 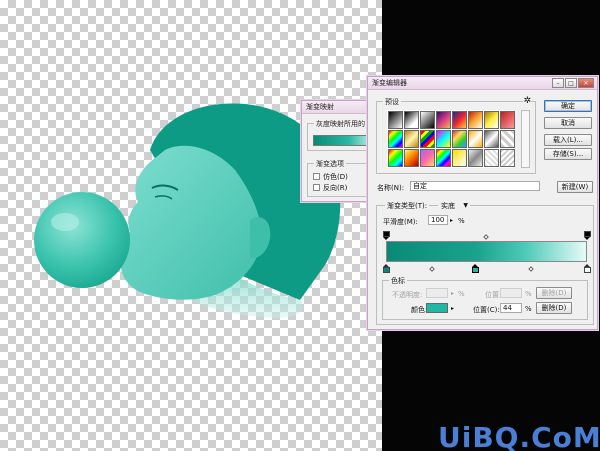 I want to click on presets-menu-gear-icon: ✲, so click(x=527, y=101).